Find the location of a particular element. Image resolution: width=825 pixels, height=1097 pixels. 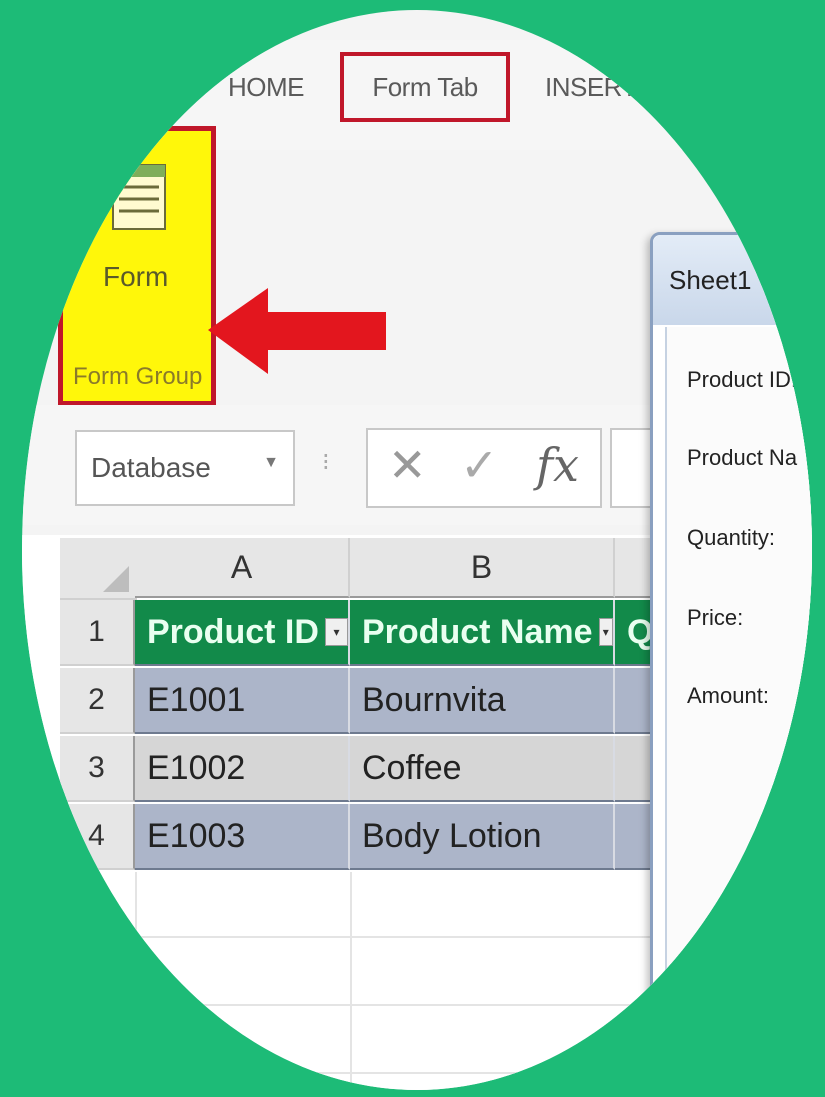

chevron-down-icon: ▼ is located at coordinates (271, 463).